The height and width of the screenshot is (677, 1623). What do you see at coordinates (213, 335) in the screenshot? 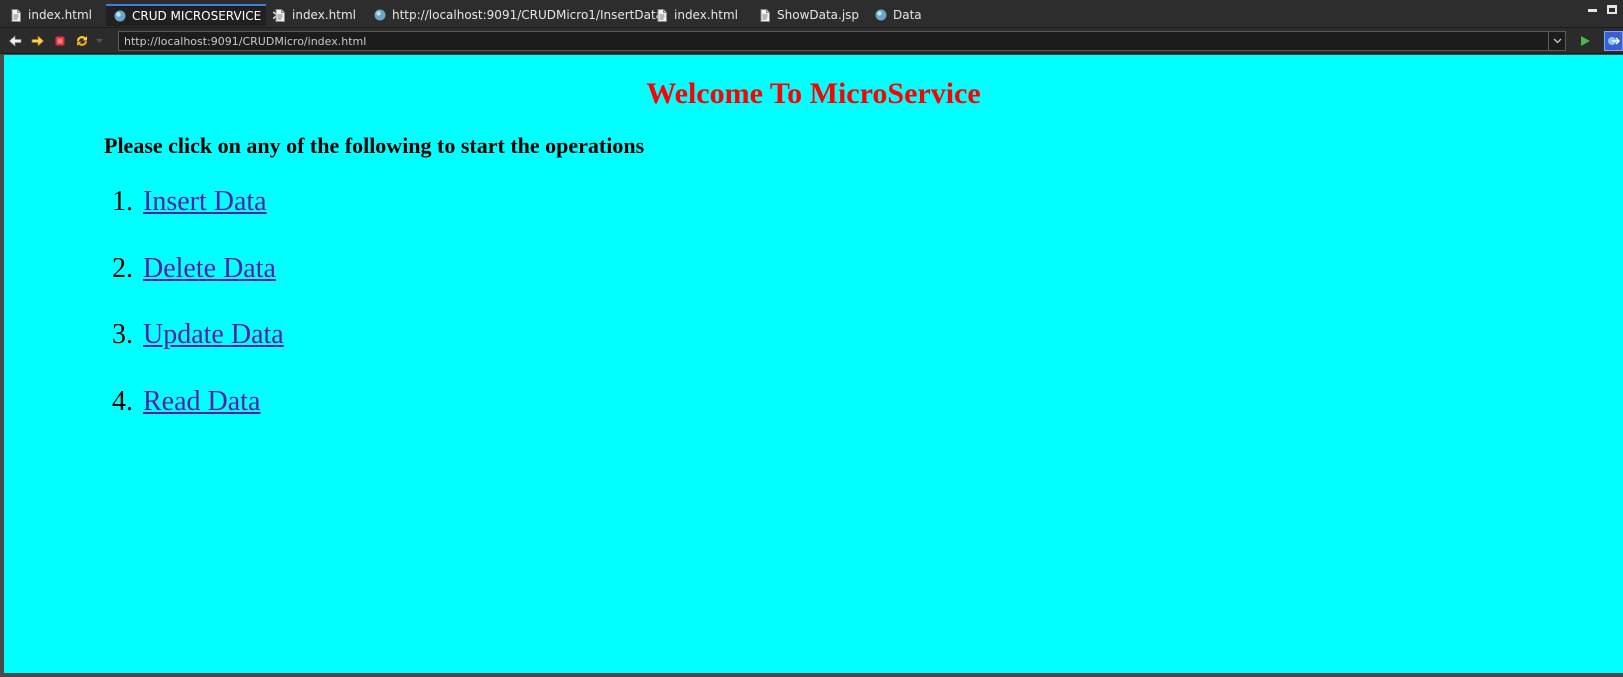
I see `update-data-link: Update Data` at bounding box center [213, 335].